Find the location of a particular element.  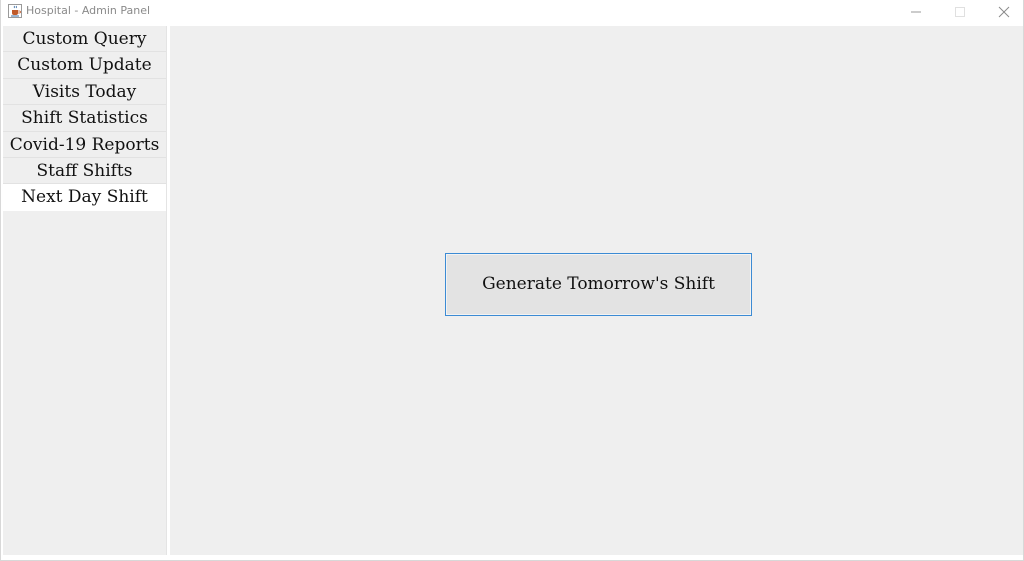

minimize-icon is located at coordinates (916, 12).